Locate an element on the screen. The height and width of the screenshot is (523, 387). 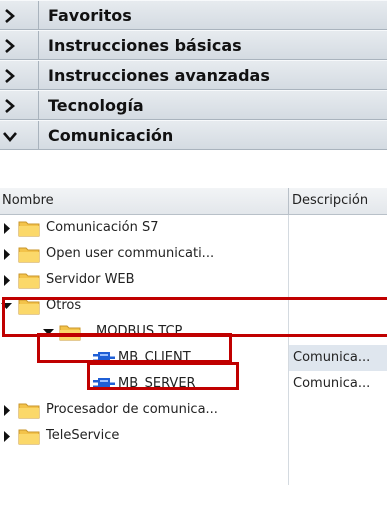
tree-item-servidor-web: Servidor WEB is located at coordinates (193, 280).